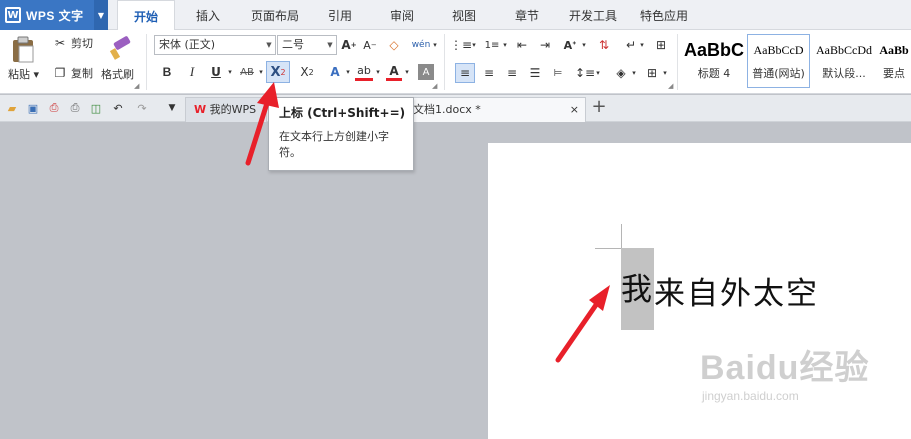 The height and width of the screenshot is (439, 911). Describe the element at coordinates (172, 108) in the screenshot. I see `customize-toolbar-icon: ▼` at that location.